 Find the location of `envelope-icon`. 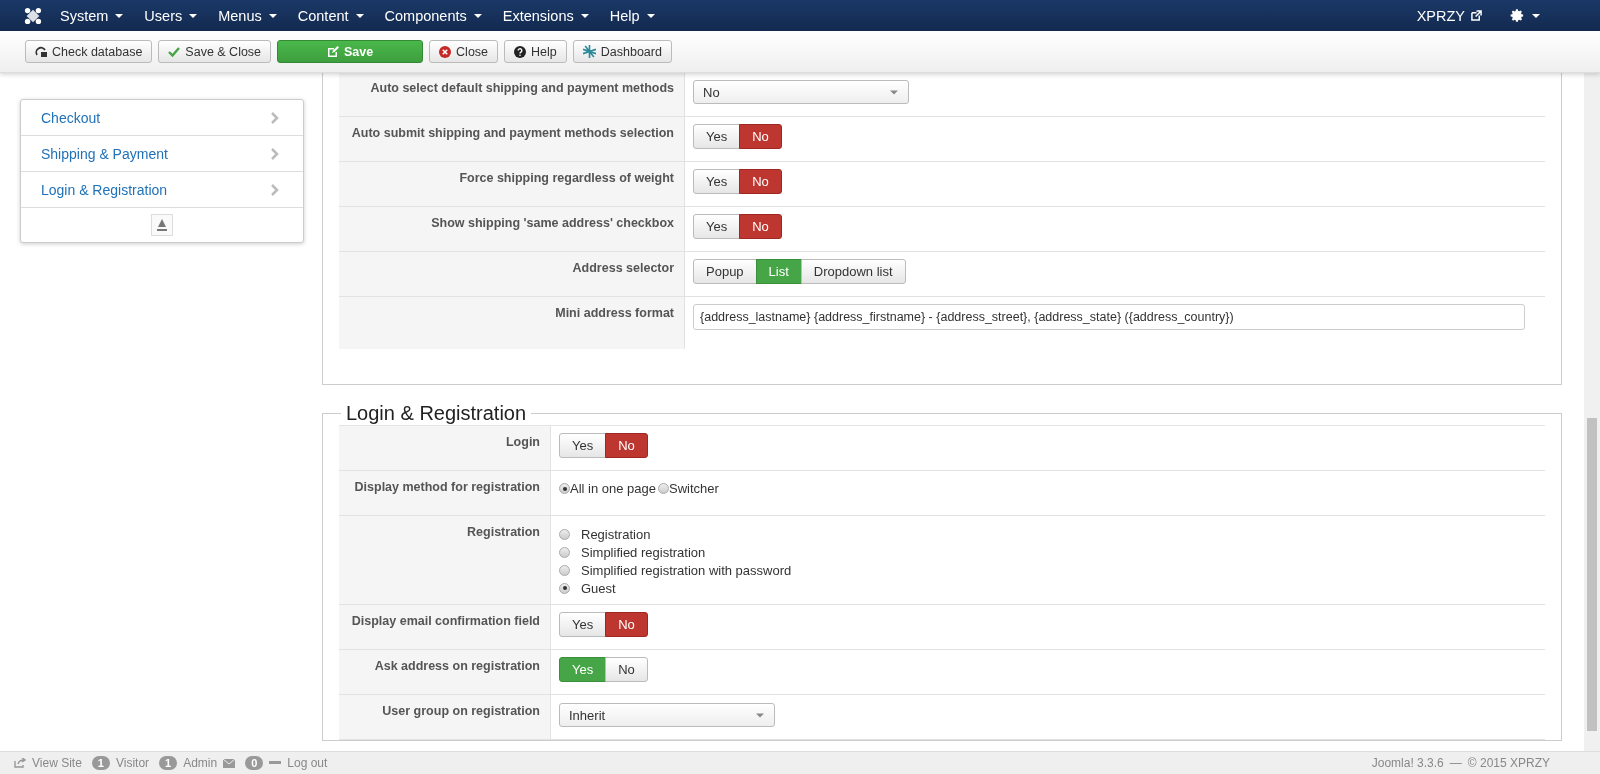

envelope-icon is located at coordinates (229, 763).